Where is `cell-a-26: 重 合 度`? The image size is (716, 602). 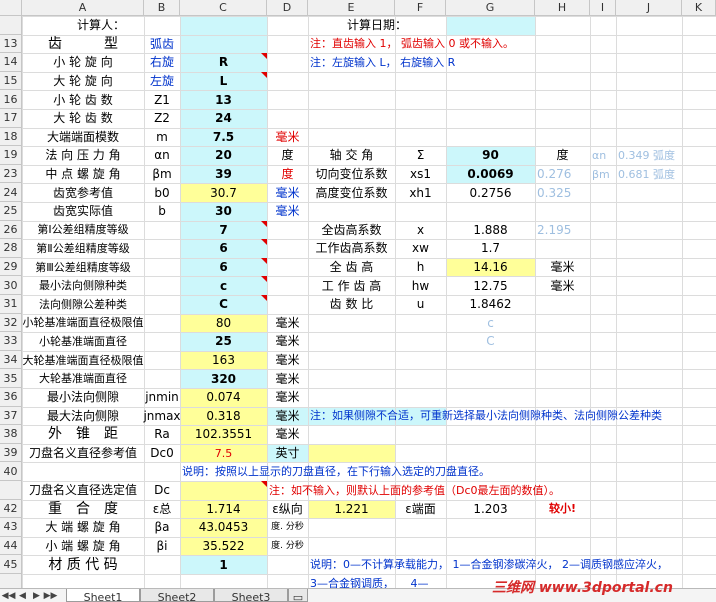
cell-a-26: 重 合 度 is located at coordinates (83, 509).